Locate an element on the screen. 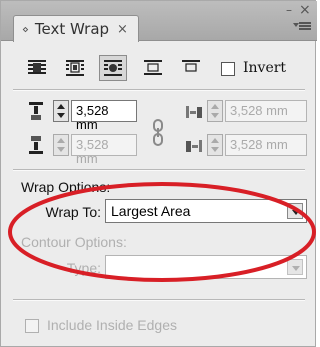 The height and width of the screenshot is (347, 320). bounding-box-wrap-button is located at coordinates (75, 68).